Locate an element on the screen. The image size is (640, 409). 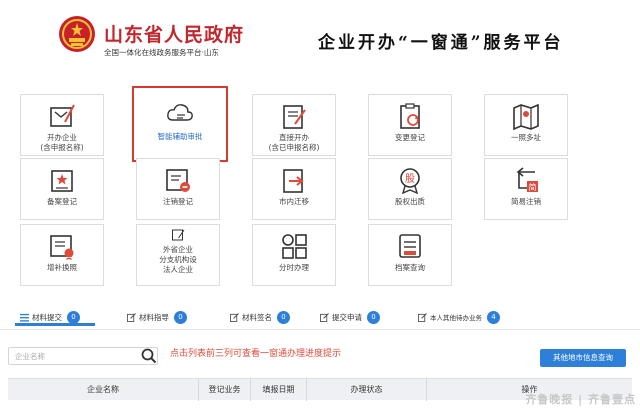
tile-sublabel: (含已申报名称) is located at coordinates (294, 147).